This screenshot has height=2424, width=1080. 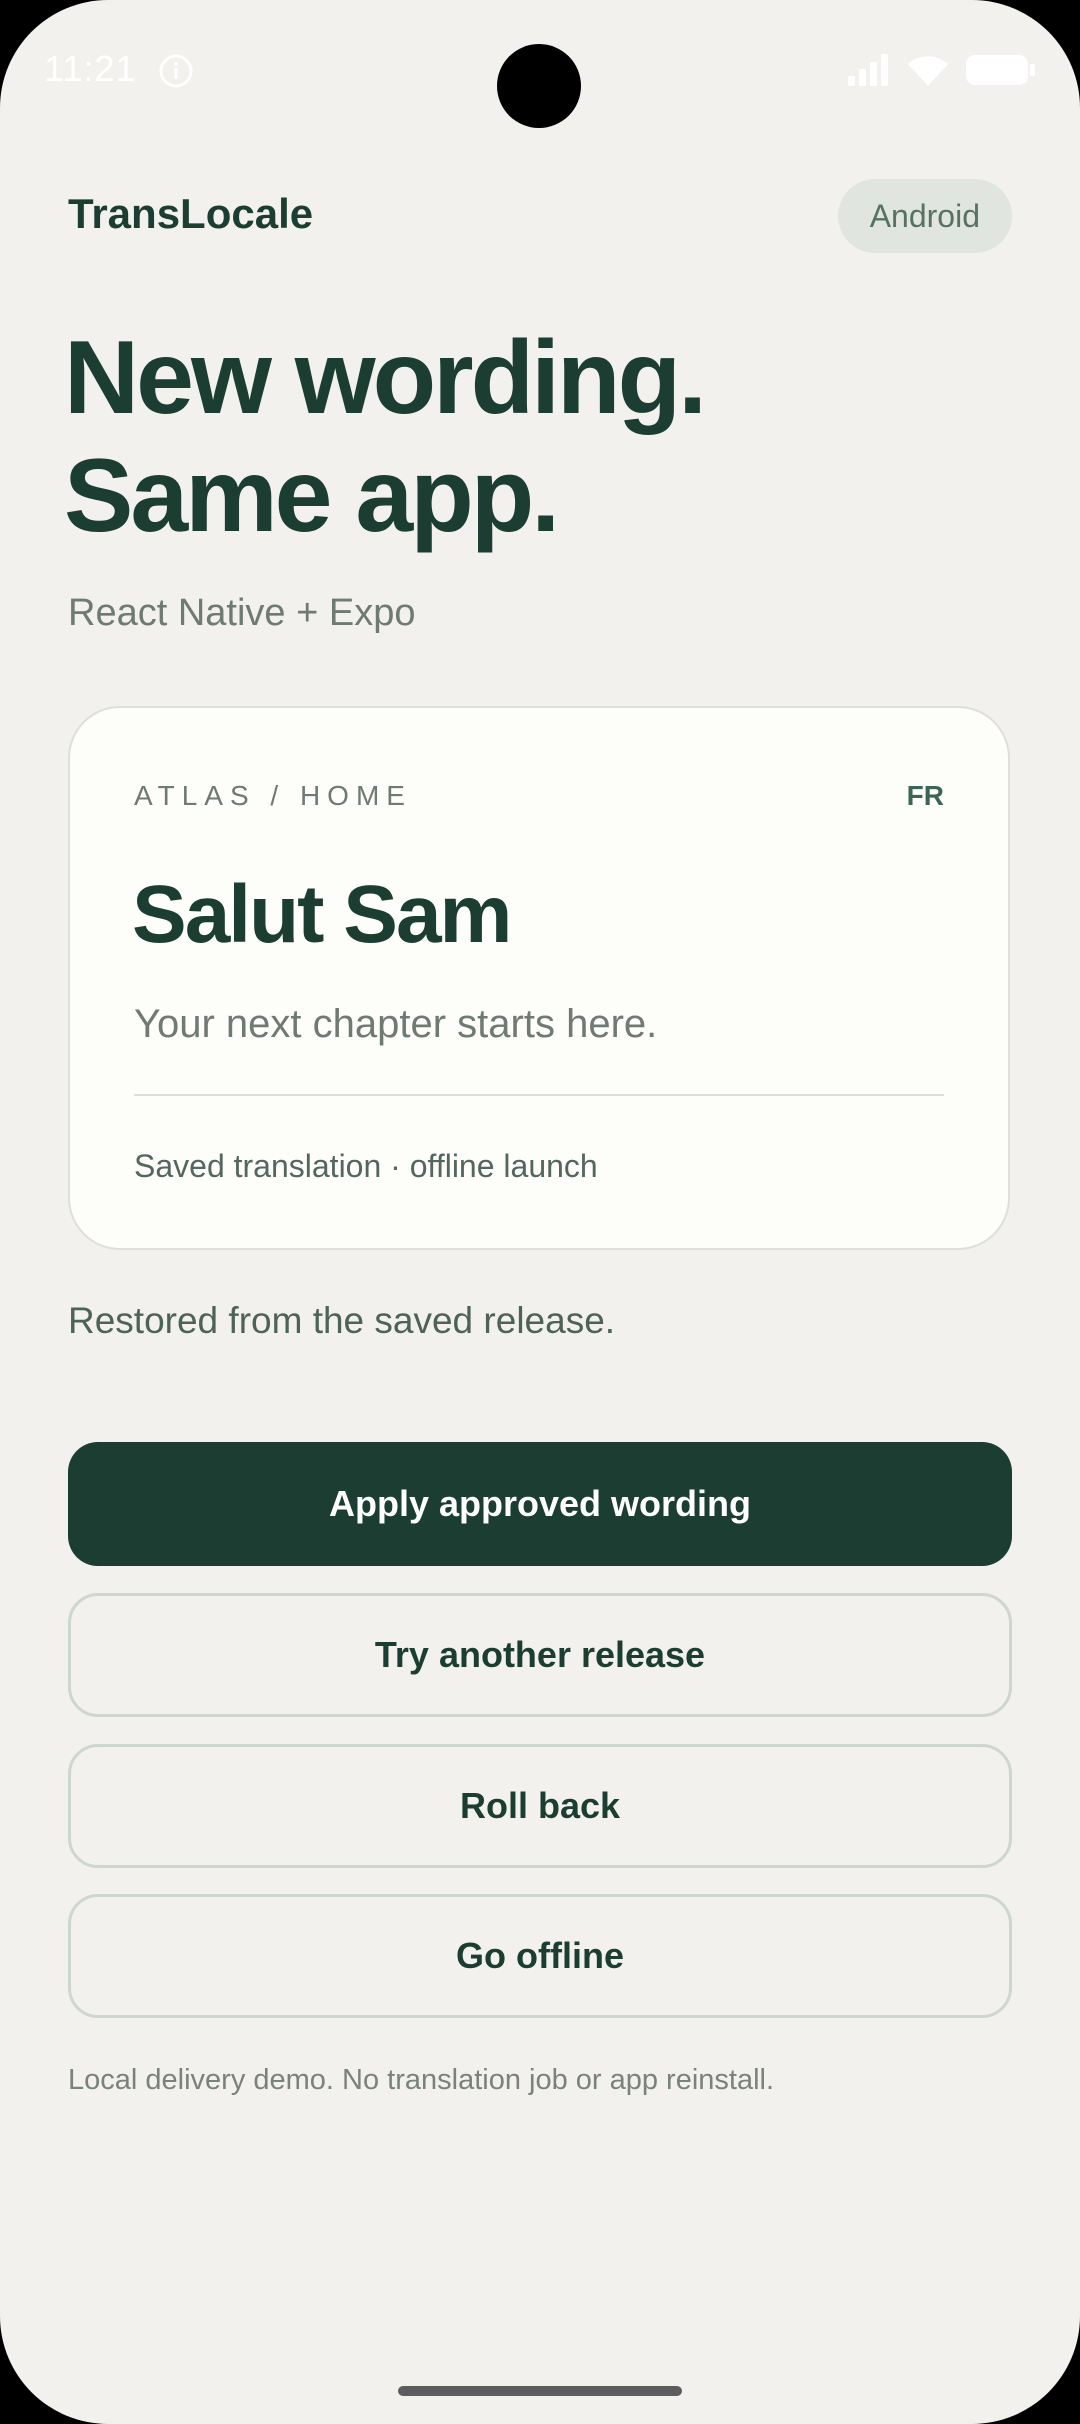 What do you see at coordinates (312, 496) in the screenshot?
I see `hero-title-line-2: Same app.` at bounding box center [312, 496].